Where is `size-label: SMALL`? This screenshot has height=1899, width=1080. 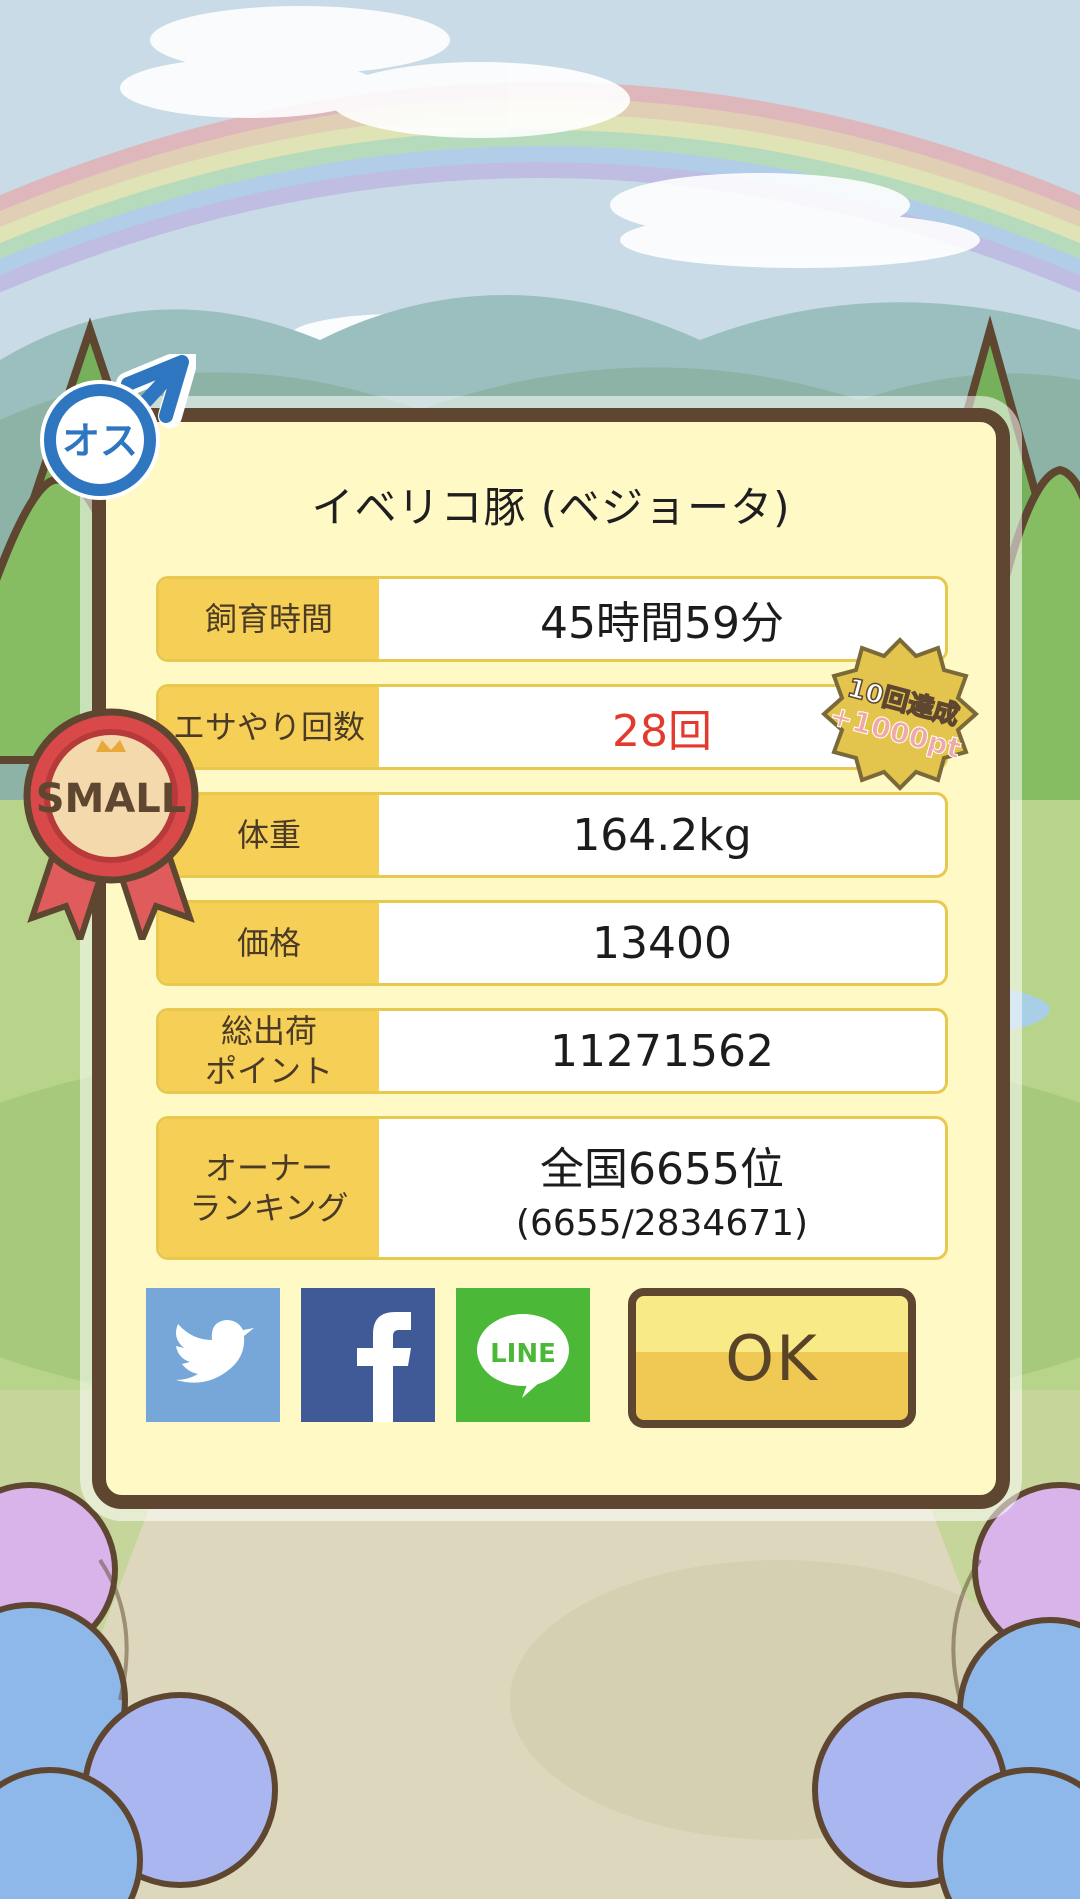
size-label: SMALL is located at coordinates (111, 799).